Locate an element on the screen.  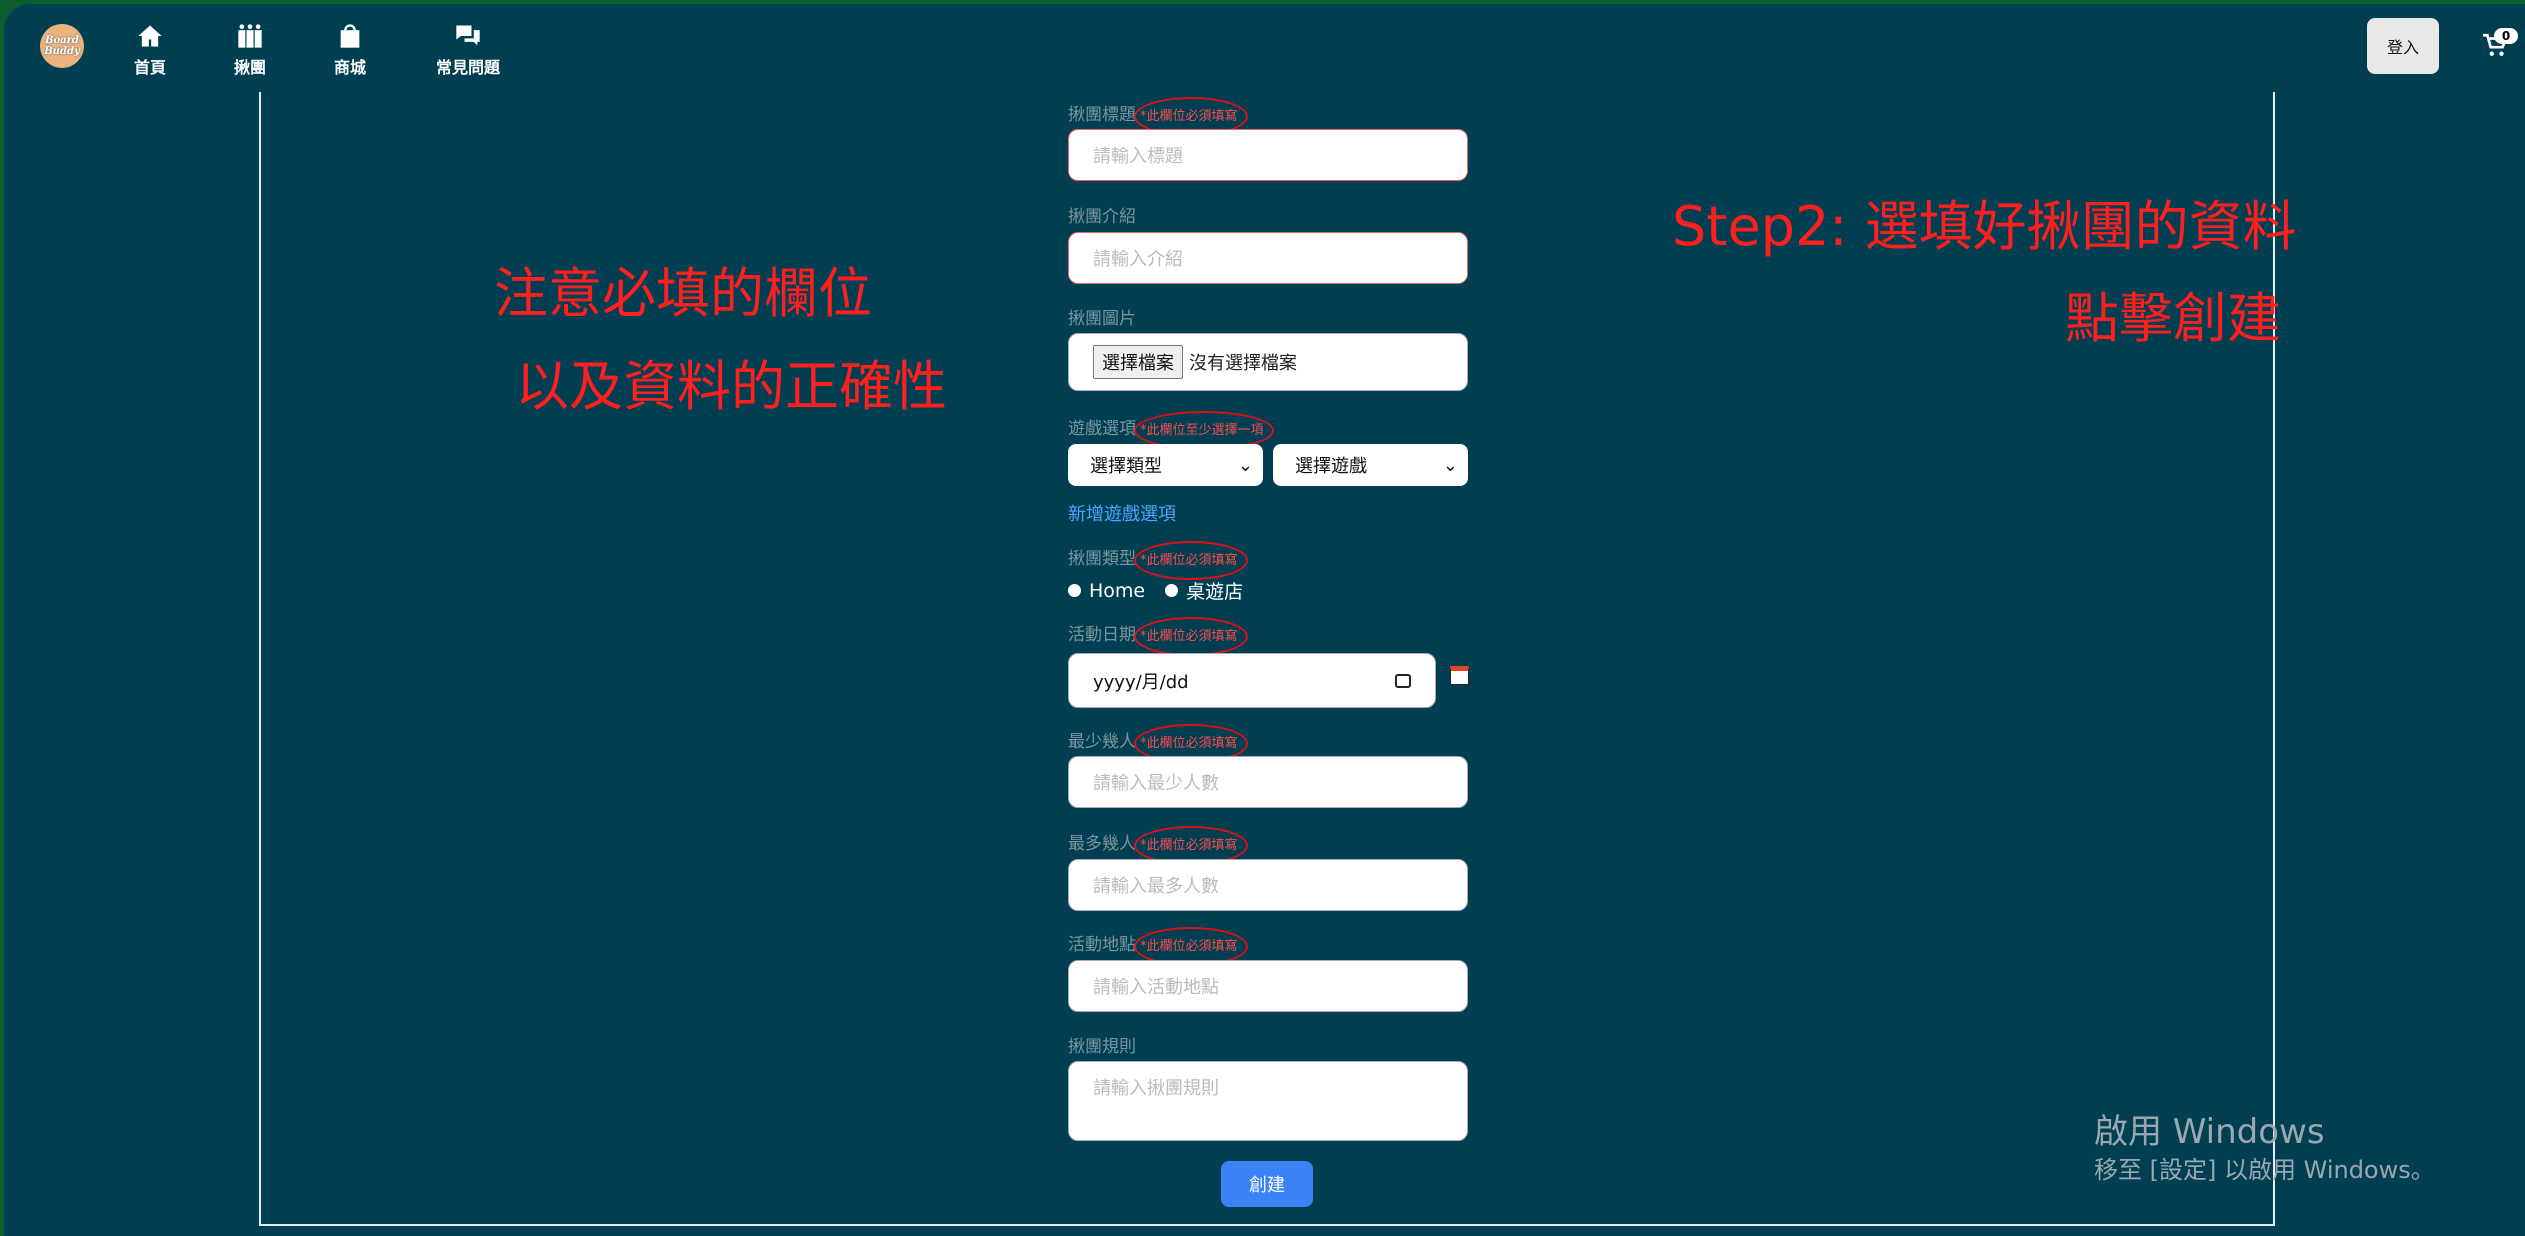
place-label: 活動地點 *此欄位必須填寫 is located at coordinates (1153, 945).